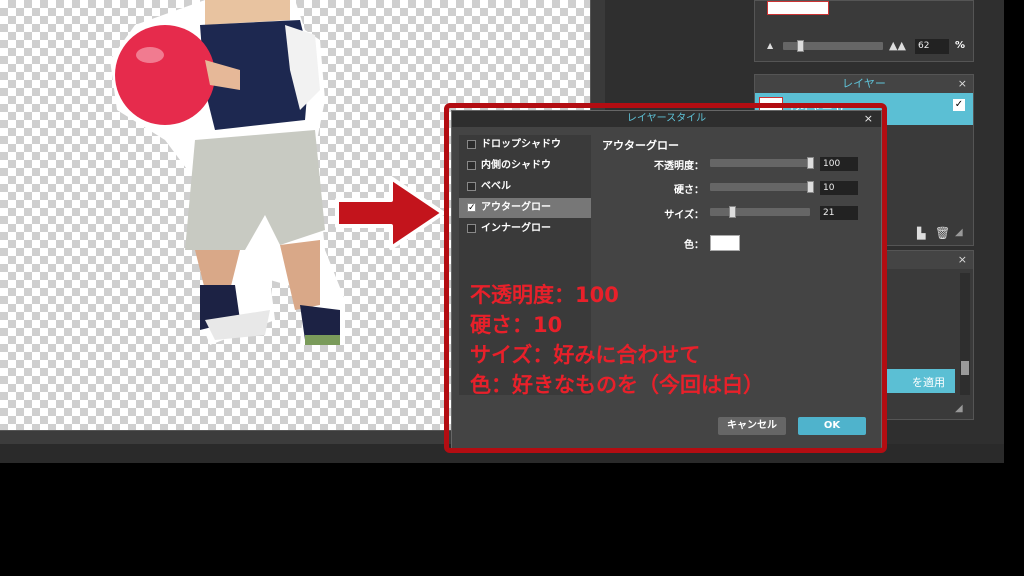 This screenshot has width=1024, height=576. I want to click on zoom-in-icon: ▲▲, so click(897, 45).